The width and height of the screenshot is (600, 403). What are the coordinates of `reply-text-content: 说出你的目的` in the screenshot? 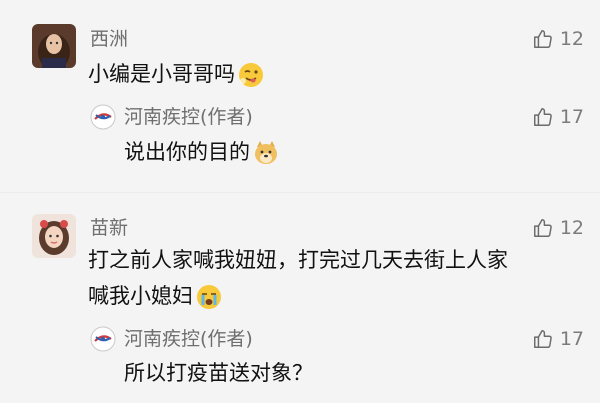 It's located at (187, 152).